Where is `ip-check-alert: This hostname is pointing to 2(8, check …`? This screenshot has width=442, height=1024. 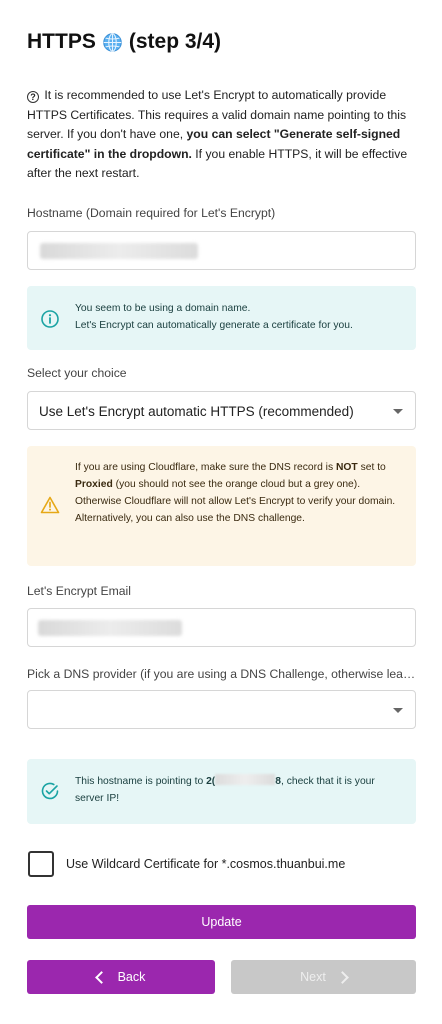
ip-check-alert: This hostname is pointing to 2(8, check … is located at coordinates (221, 791).